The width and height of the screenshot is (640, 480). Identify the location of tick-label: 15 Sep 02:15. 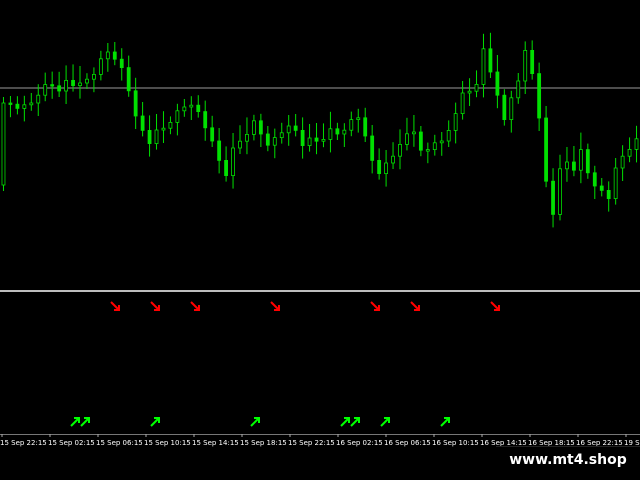
(71, 443).